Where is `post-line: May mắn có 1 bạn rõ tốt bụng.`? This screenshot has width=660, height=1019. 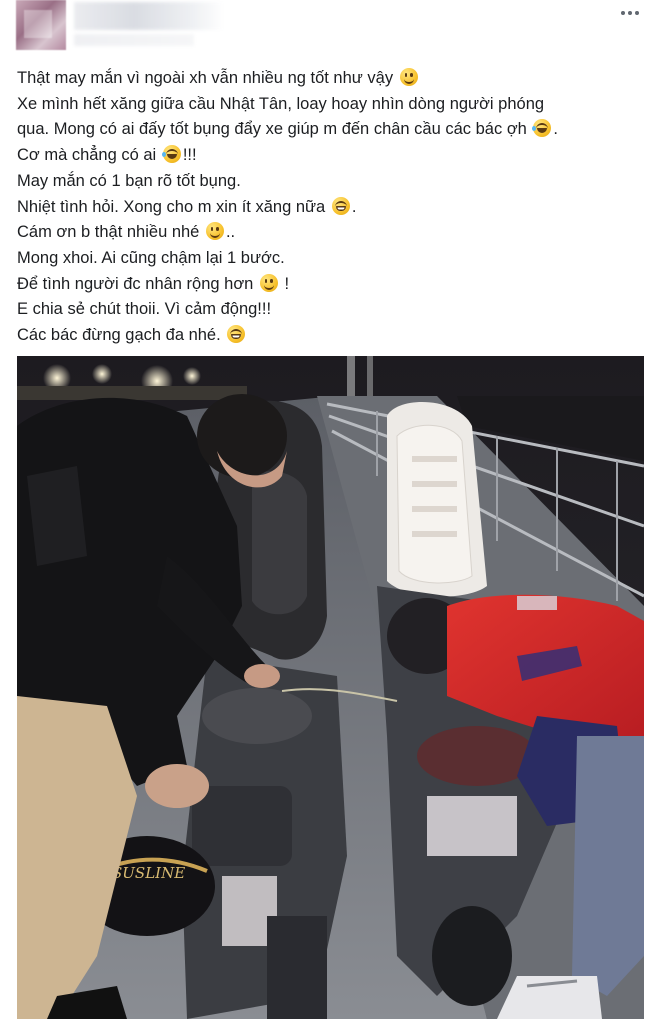 post-line: May mắn có 1 bạn rõ tốt bụng. is located at coordinates (332, 182).